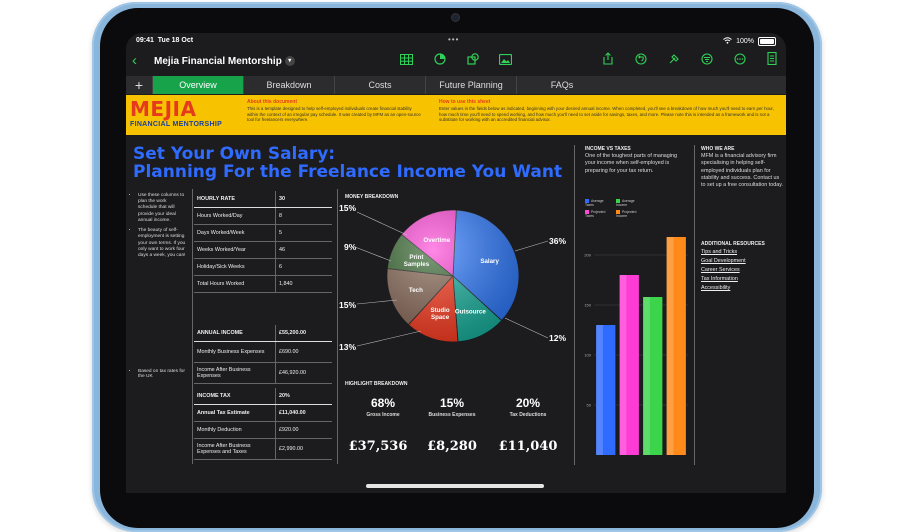 This screenshot has height=532, width=912. What do you see at coordinates (372, 197) in the screenshot?
I see `money-breakdown-title: MONEY BREAKDOWN` at bounding box center [372, 197].